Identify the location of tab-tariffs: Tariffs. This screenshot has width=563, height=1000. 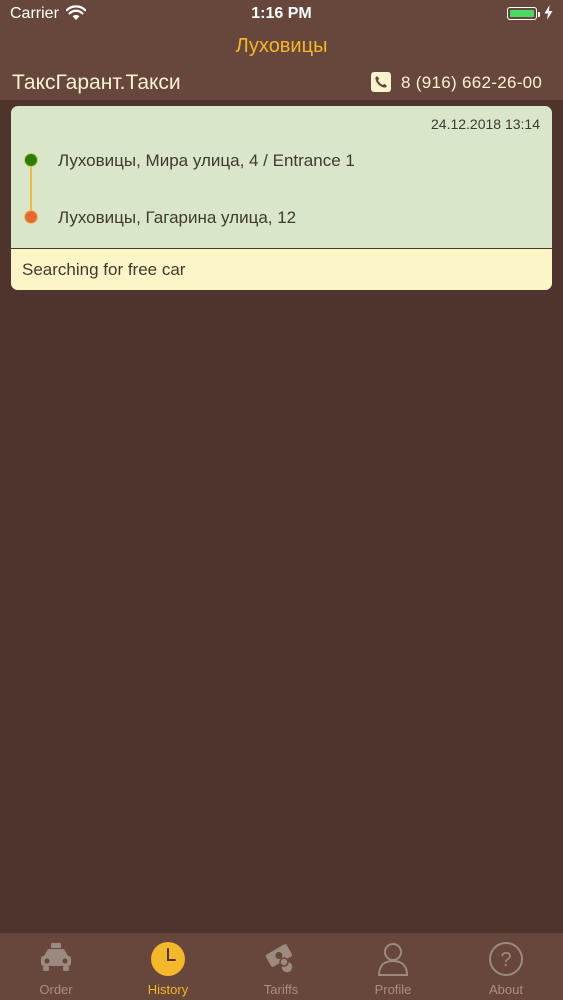
(281, 966).